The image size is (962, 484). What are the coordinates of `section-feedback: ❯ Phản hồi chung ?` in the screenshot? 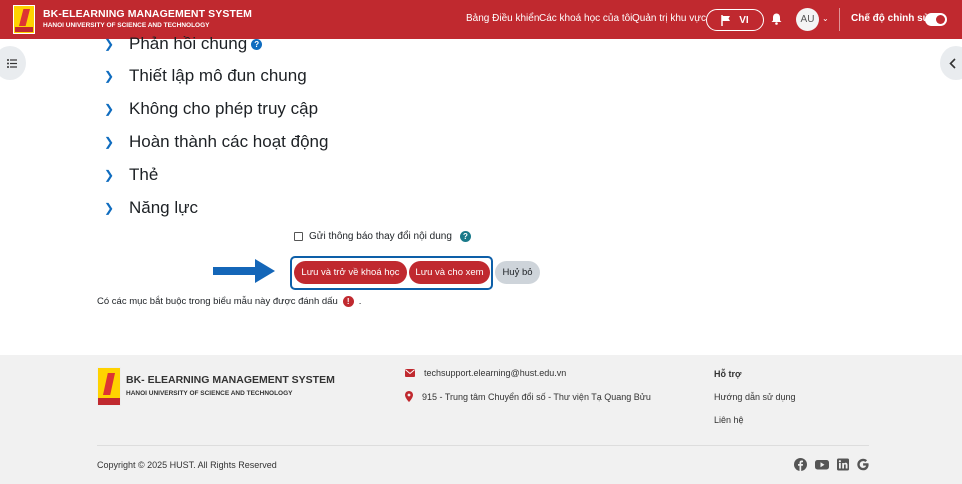 It's located at (183, 44).